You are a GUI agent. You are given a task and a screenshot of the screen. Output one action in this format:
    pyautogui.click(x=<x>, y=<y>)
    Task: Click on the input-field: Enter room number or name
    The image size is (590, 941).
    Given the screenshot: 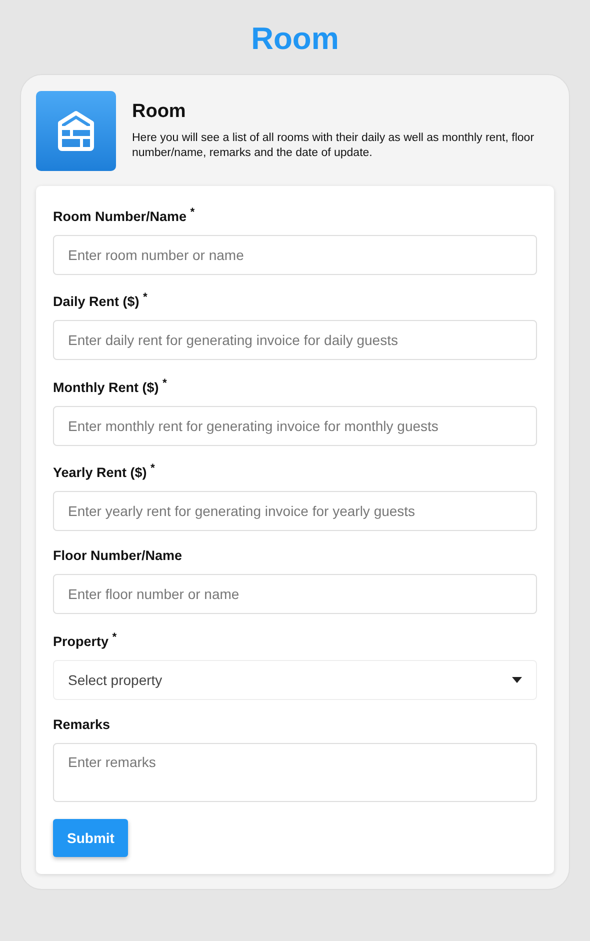 What is the action you would take?
    pyautogui.click(x=295, y=254)
    